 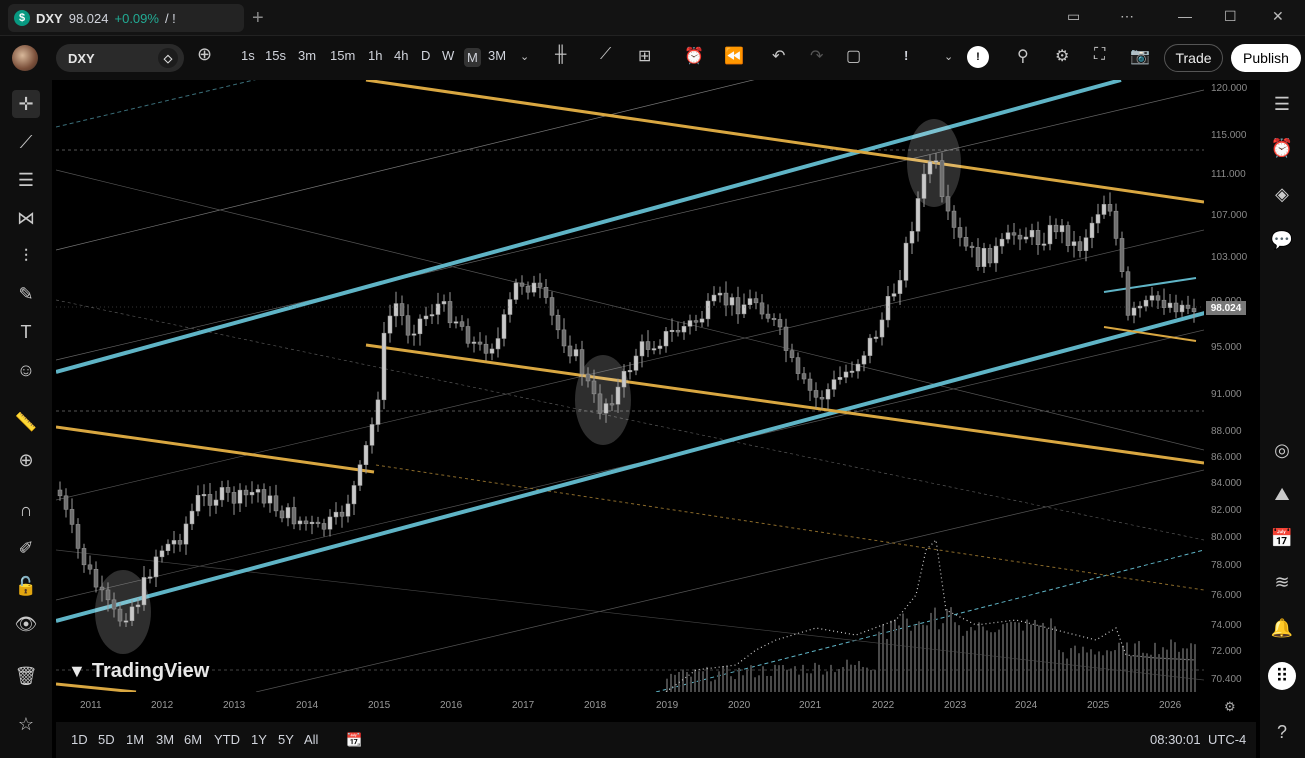 What do you see at coordinates (1185, 16) in the screenshot?
I see `minimize-icon: —` at bounding box center [1185, 16].